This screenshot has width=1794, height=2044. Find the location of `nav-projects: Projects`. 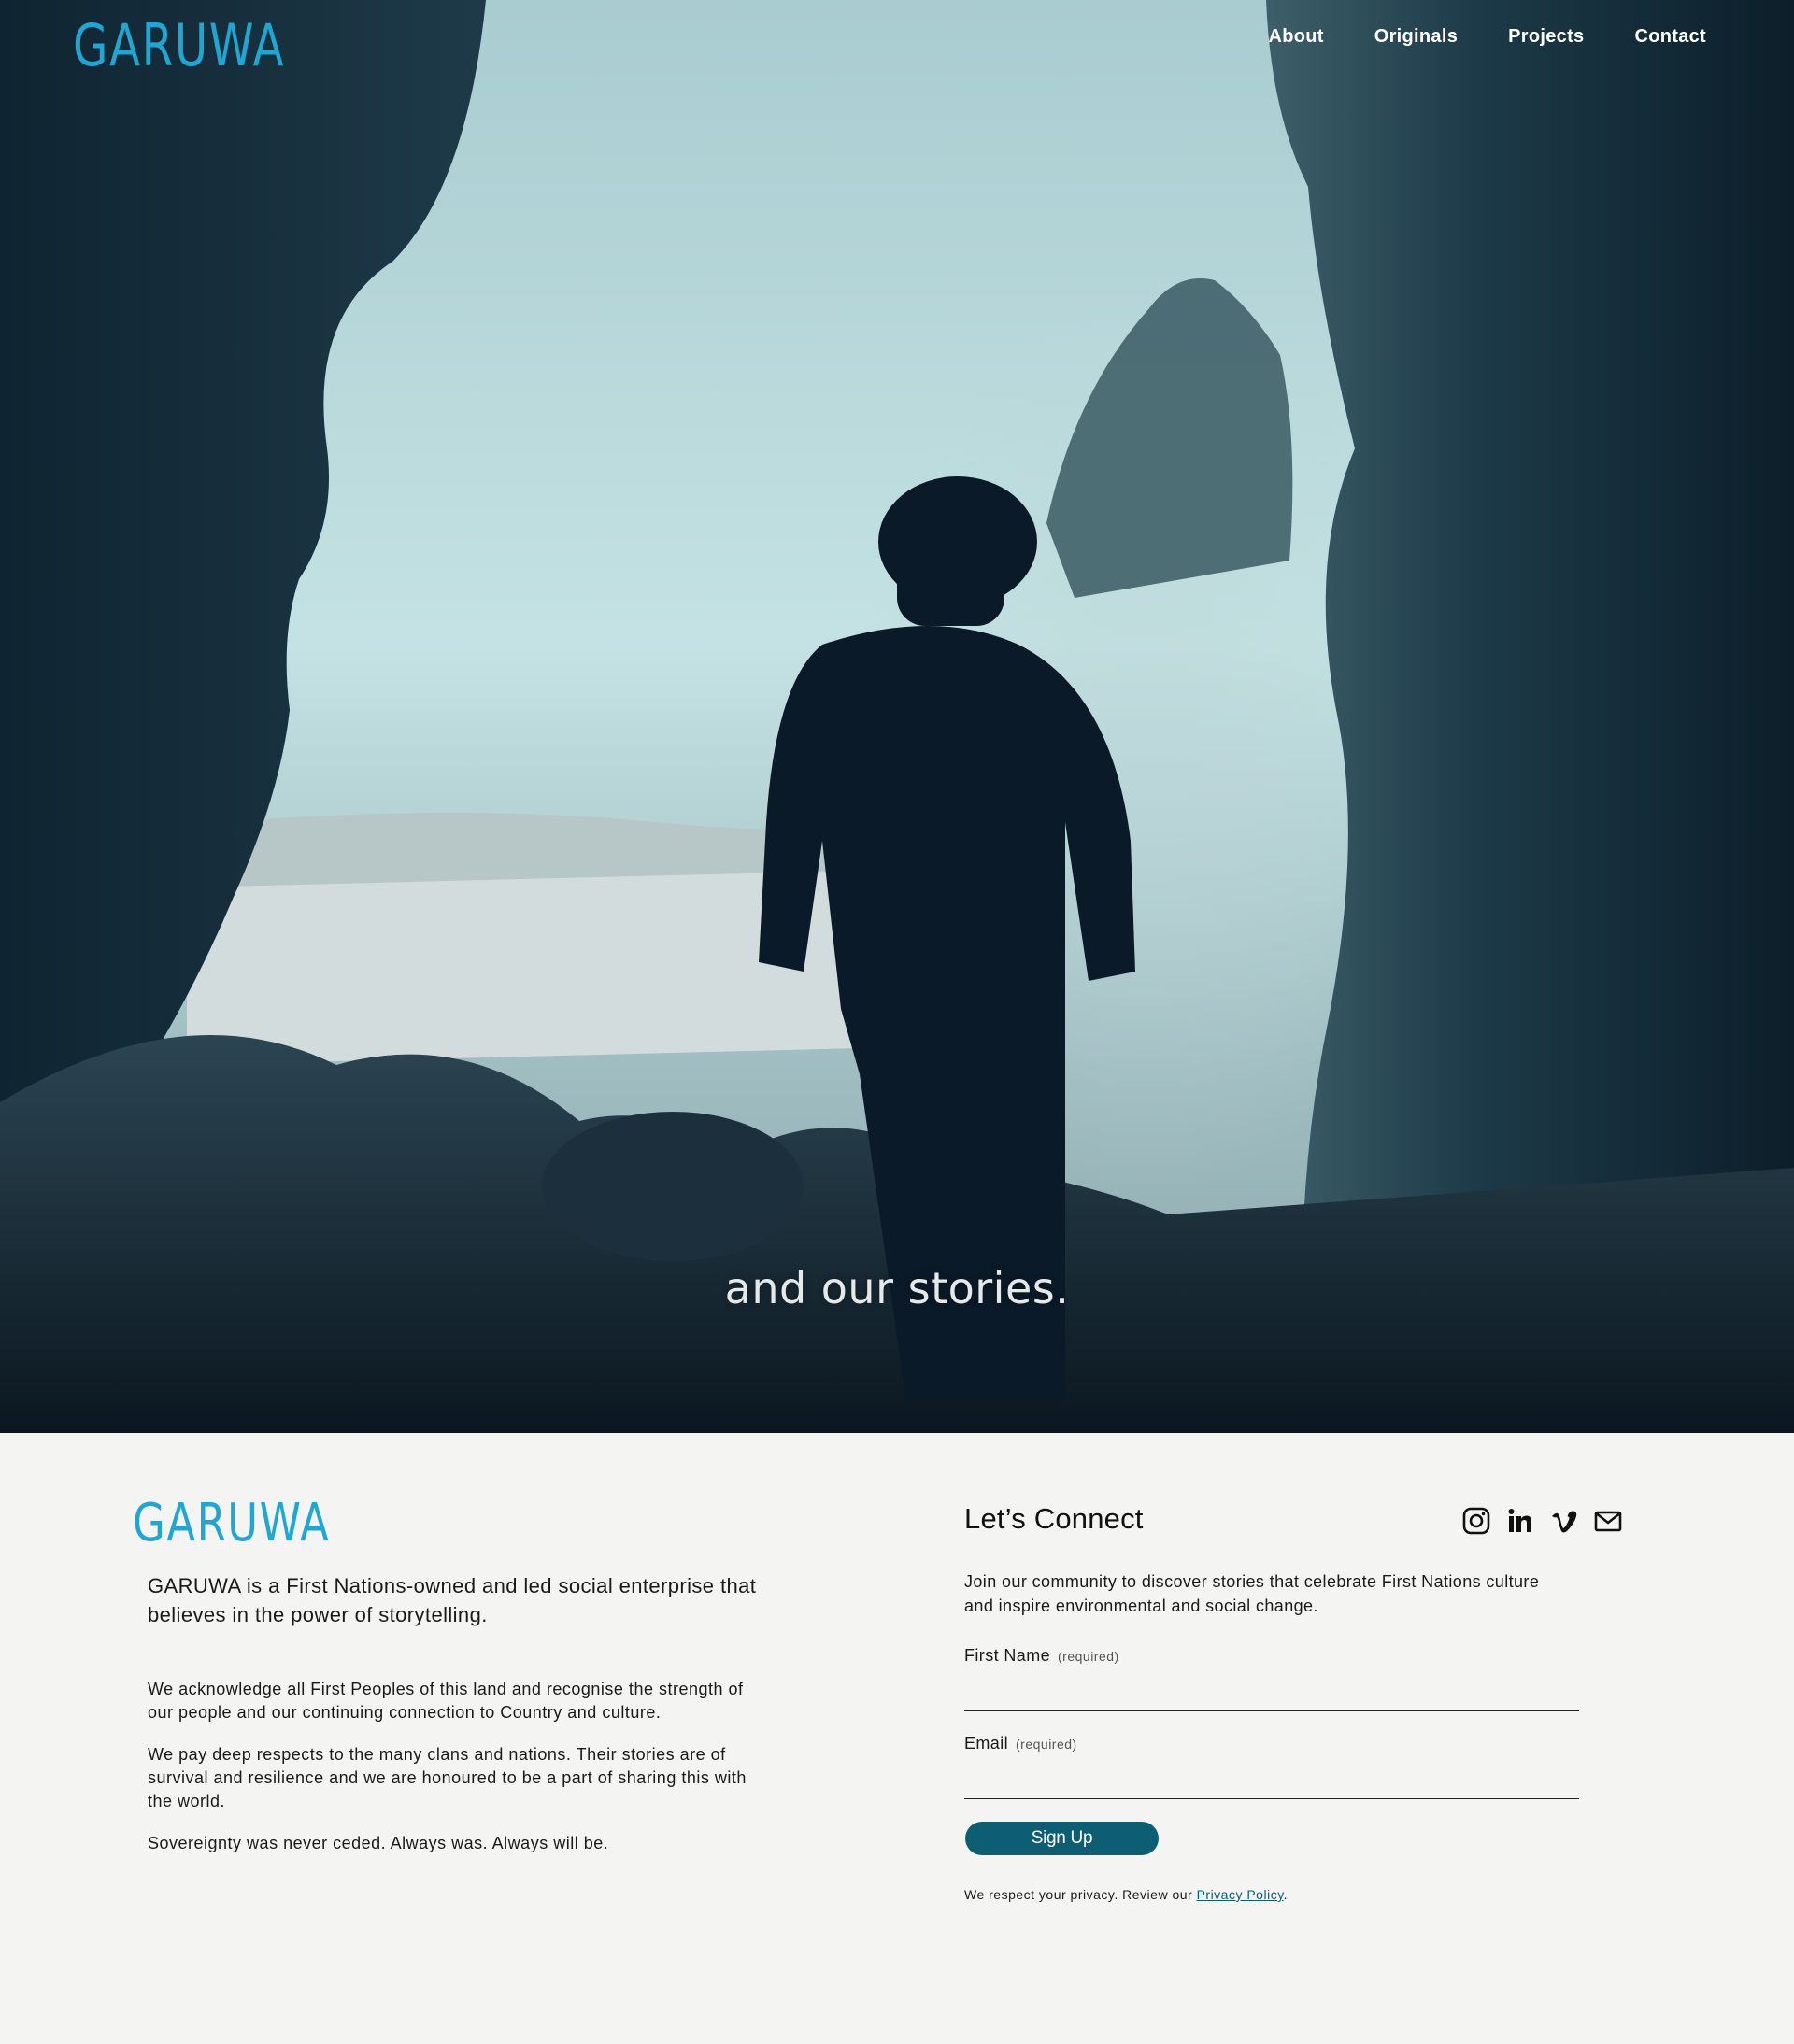

nav-projects: Projects is located at coordinates (1546, 37).